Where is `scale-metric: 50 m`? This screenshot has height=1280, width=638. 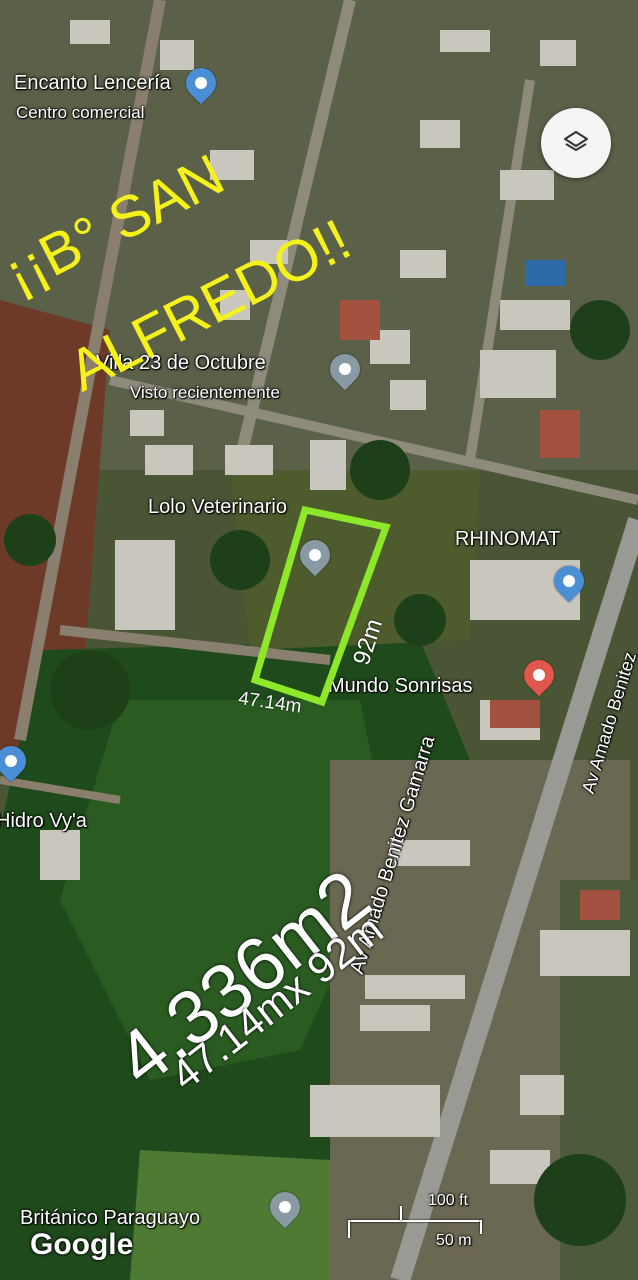
scale-metric: 50 m is located at coordinates (454, 1240).